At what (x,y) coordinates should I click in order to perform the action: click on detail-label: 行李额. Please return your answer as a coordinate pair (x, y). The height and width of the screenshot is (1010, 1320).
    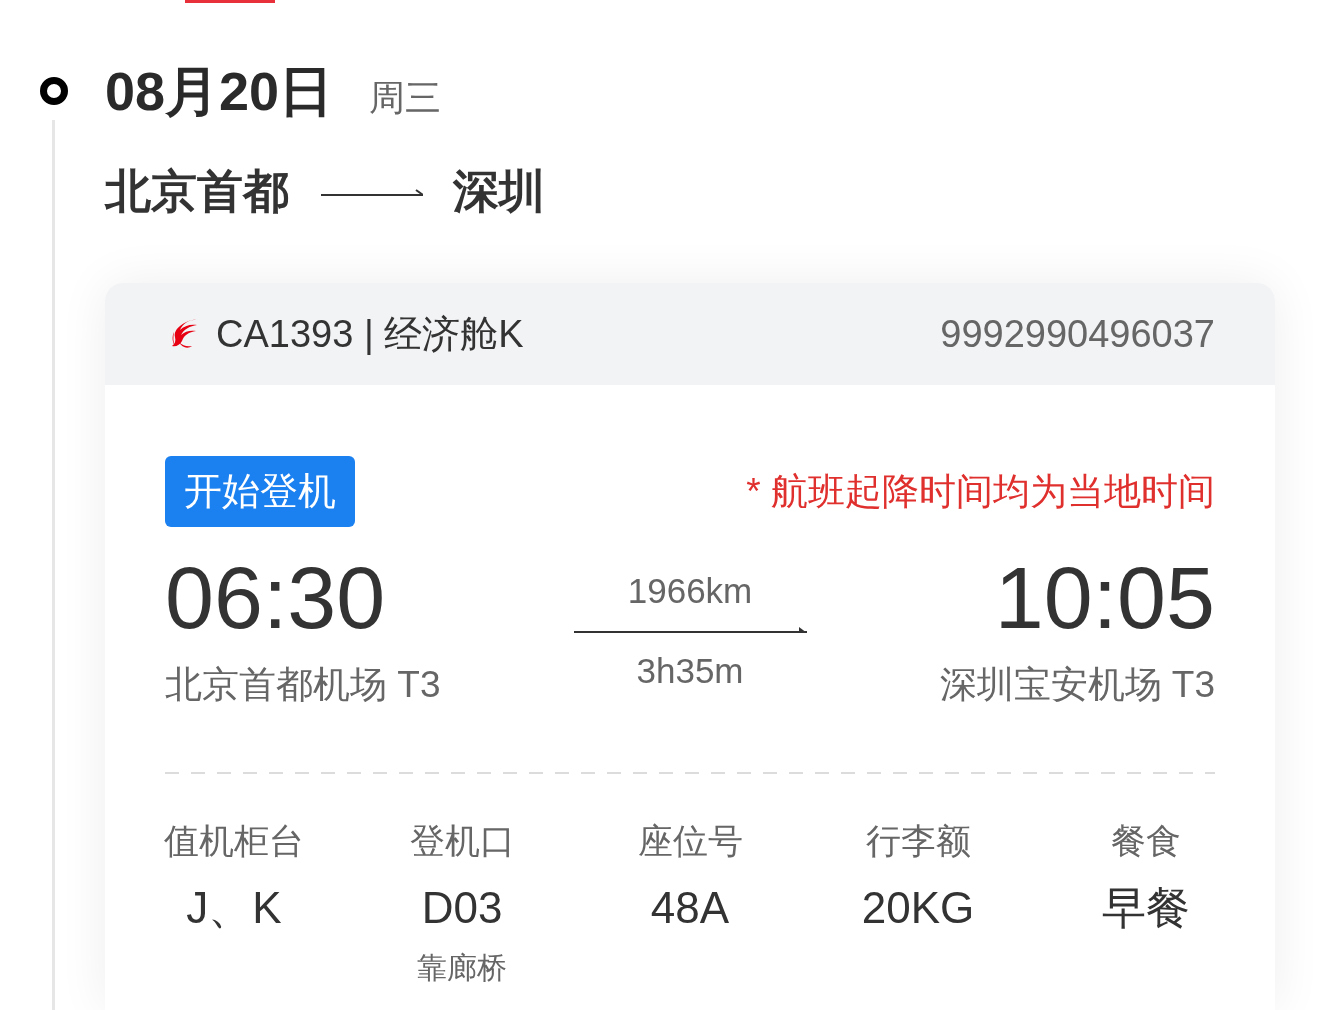
    Looking at the image, I should click on (918, 841).